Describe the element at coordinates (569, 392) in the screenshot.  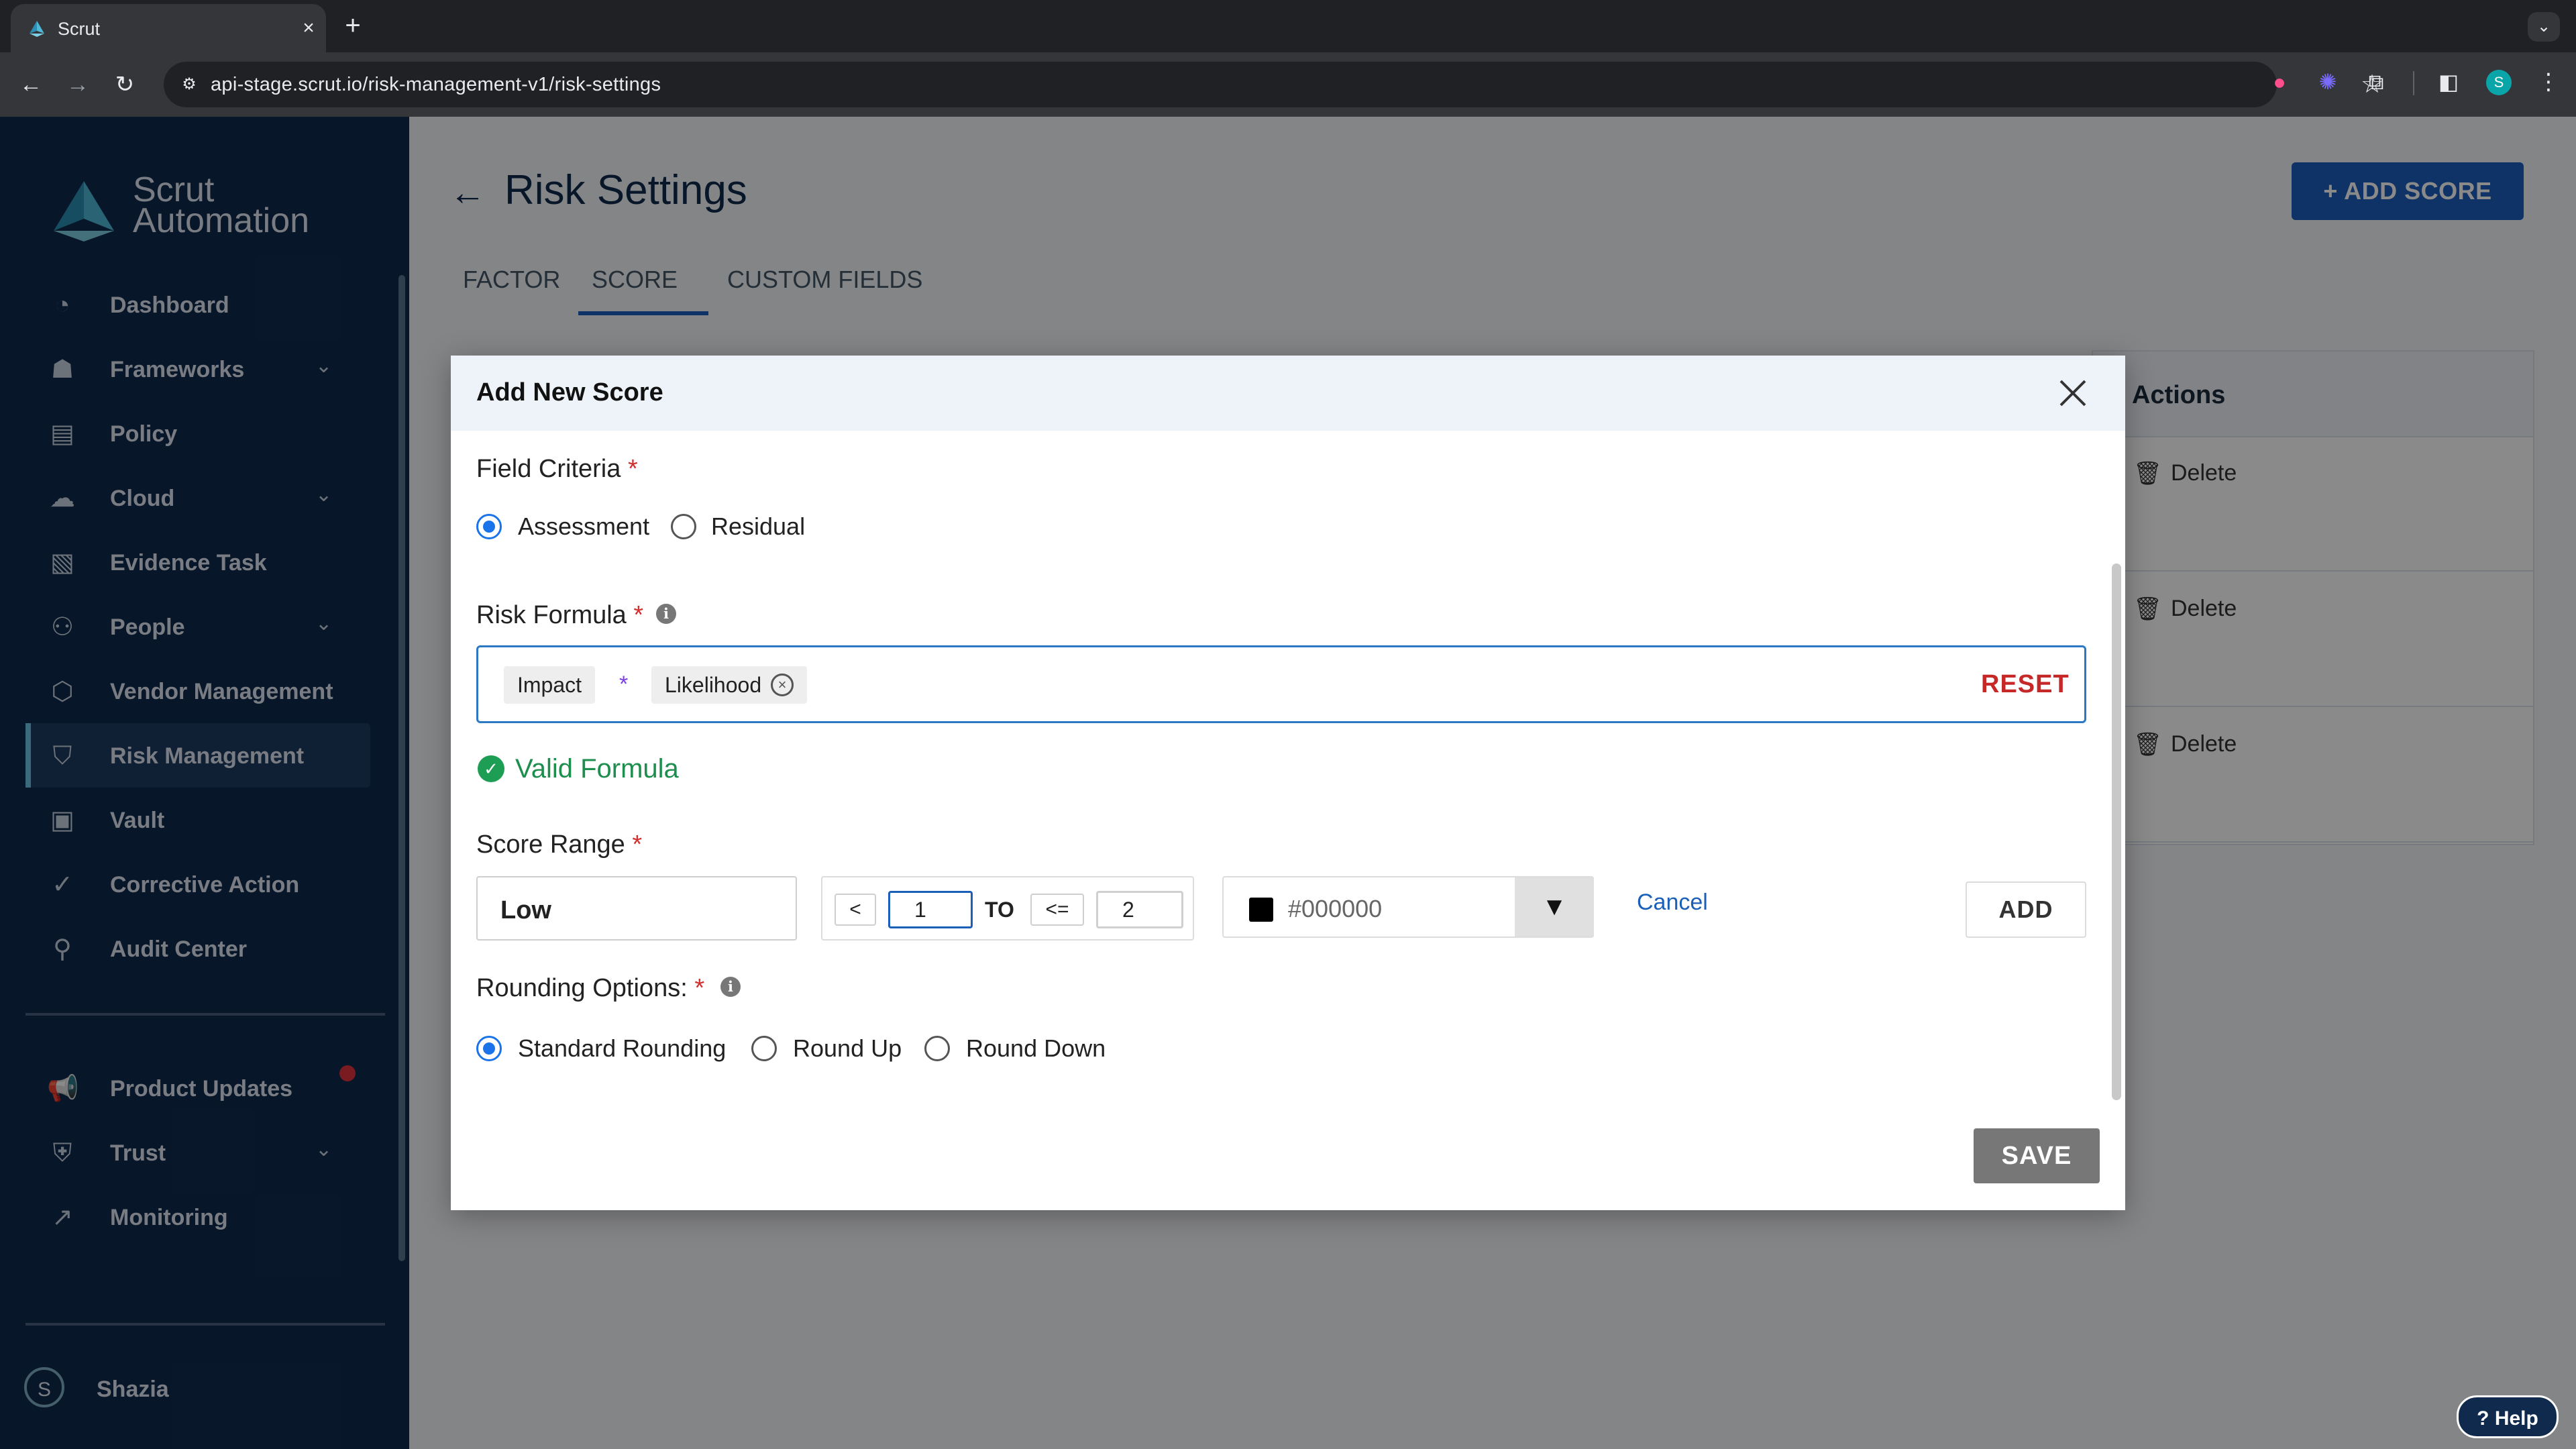
I see `modal-title: Add New Score` at that location.